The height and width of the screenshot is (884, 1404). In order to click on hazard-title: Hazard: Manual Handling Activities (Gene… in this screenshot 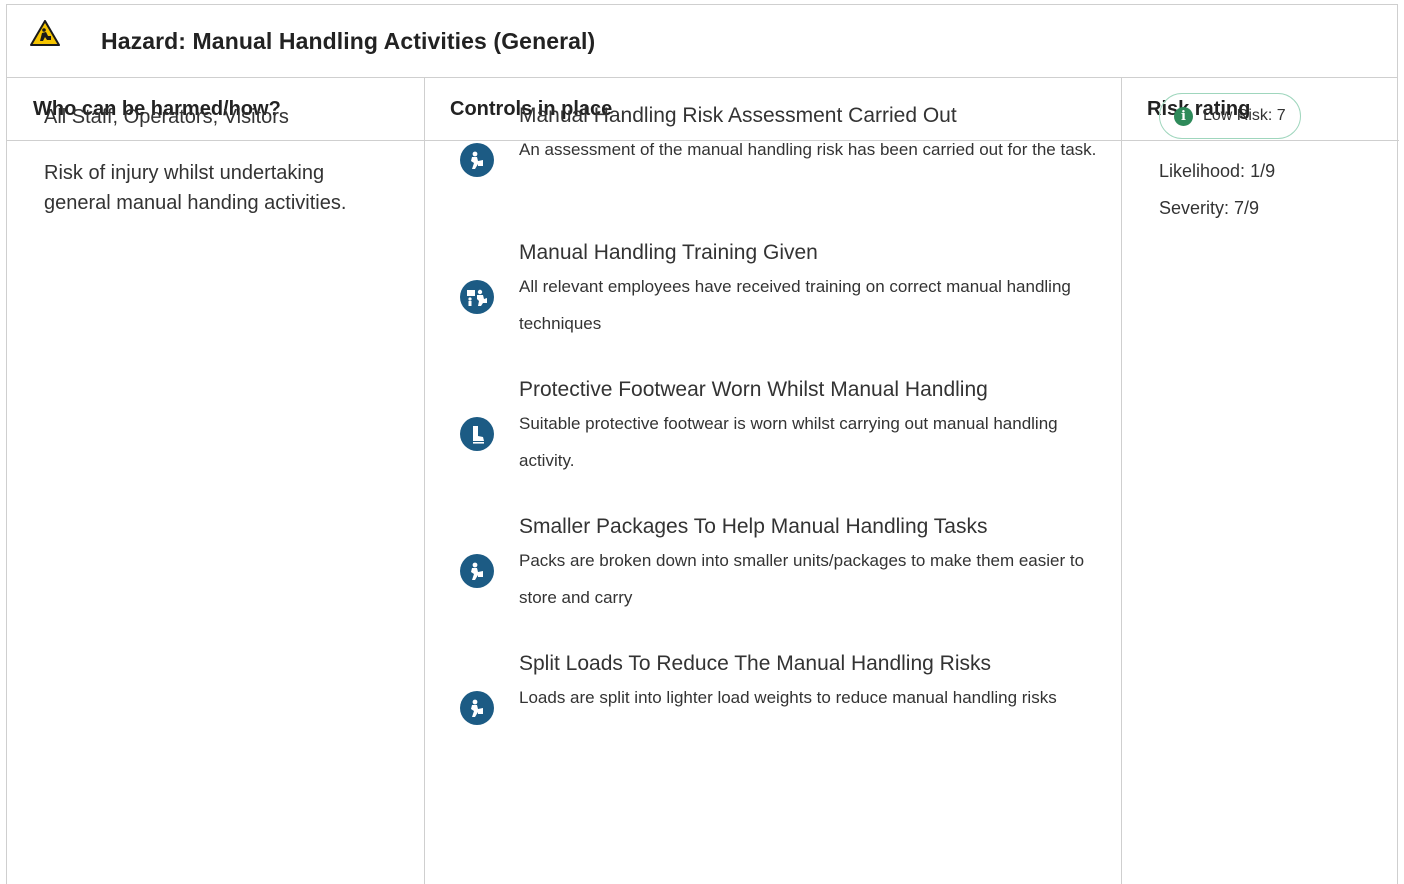, I will do `click(348, 40)`.